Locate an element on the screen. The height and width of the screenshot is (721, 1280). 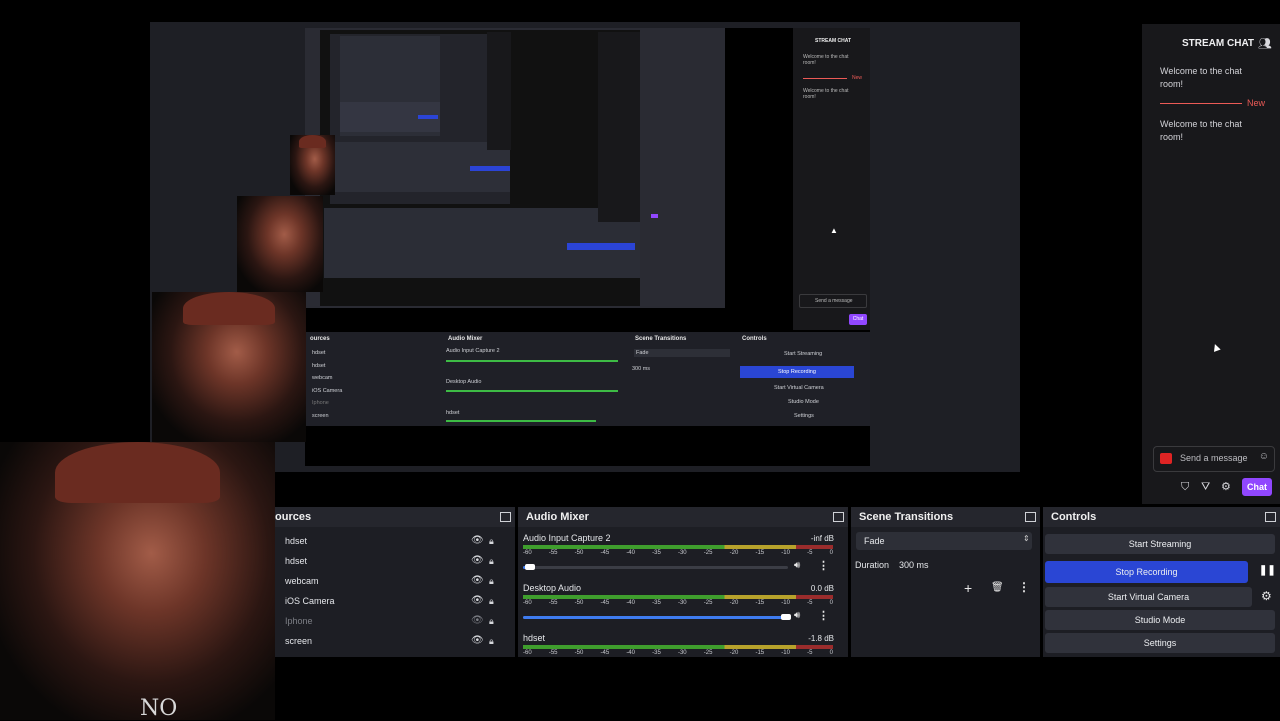
stop-recording-button: Stop Recording is located at coordinates (1146, 572).